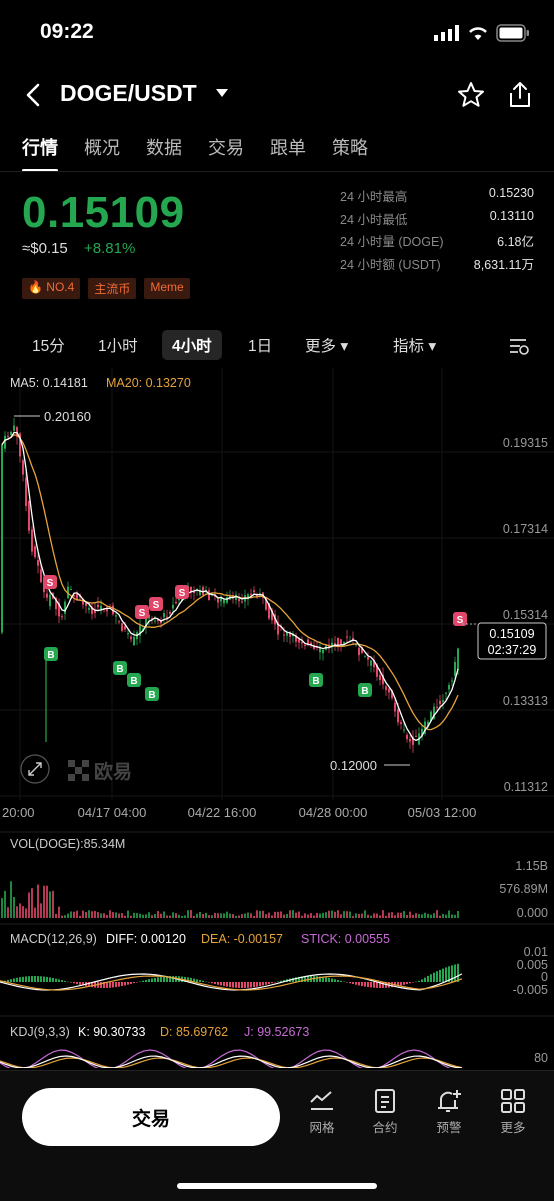  Describe the element at coordinates (118, 345) in the screenshot. I see `interval-1h: 1小时` at that location.